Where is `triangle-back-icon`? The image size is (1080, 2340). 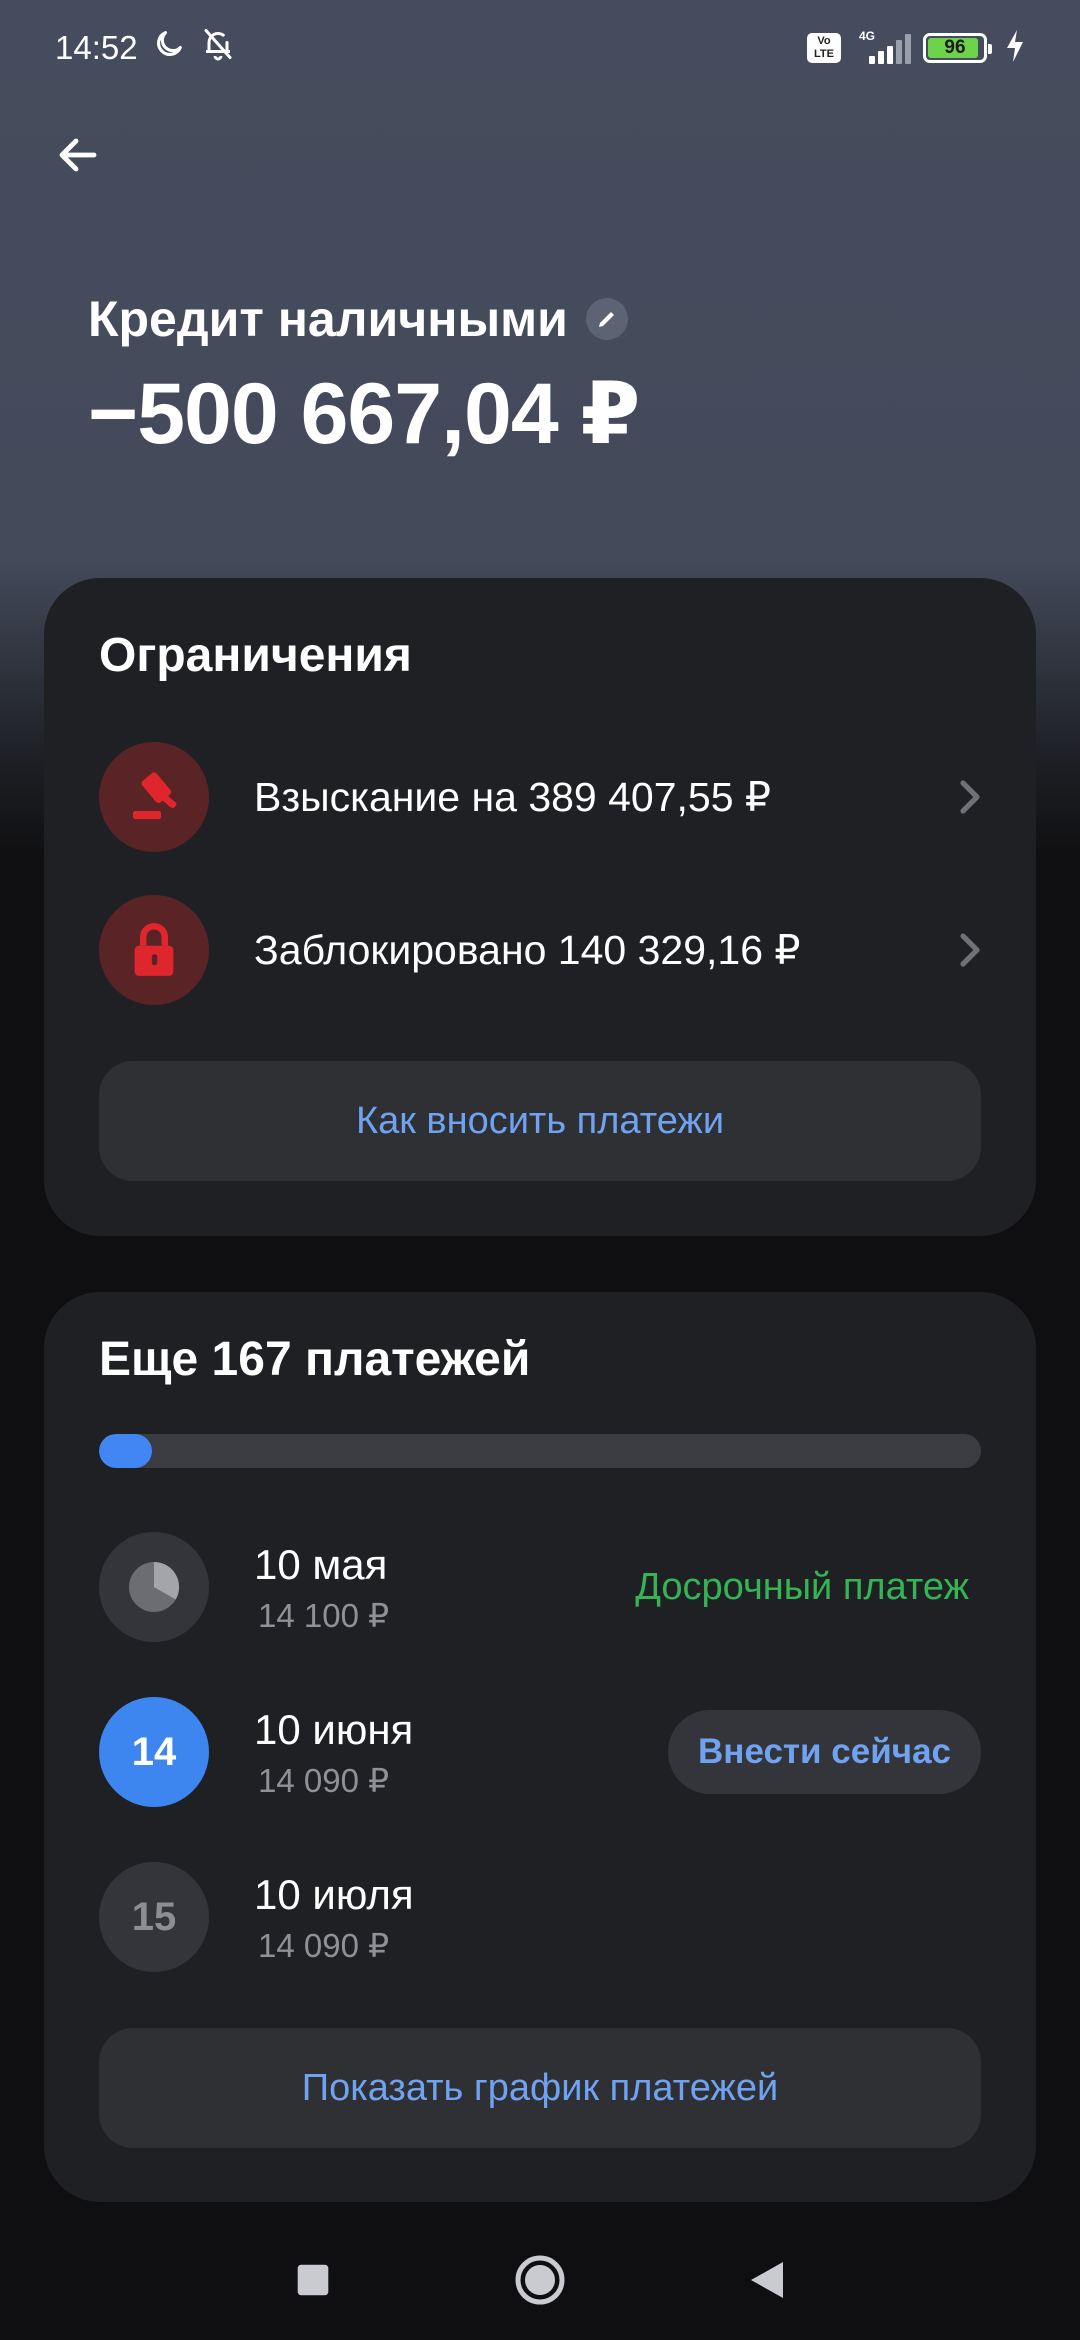 triangle-back-icon is located at coordinates (766, 2280).